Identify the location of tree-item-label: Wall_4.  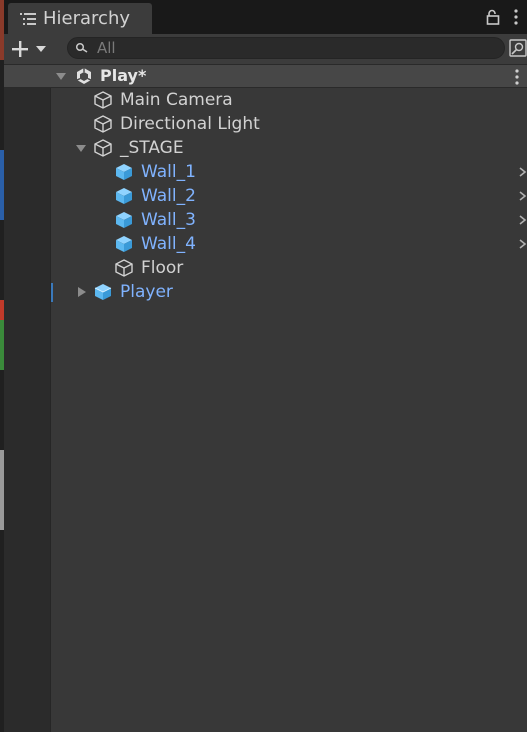
(168, 244).